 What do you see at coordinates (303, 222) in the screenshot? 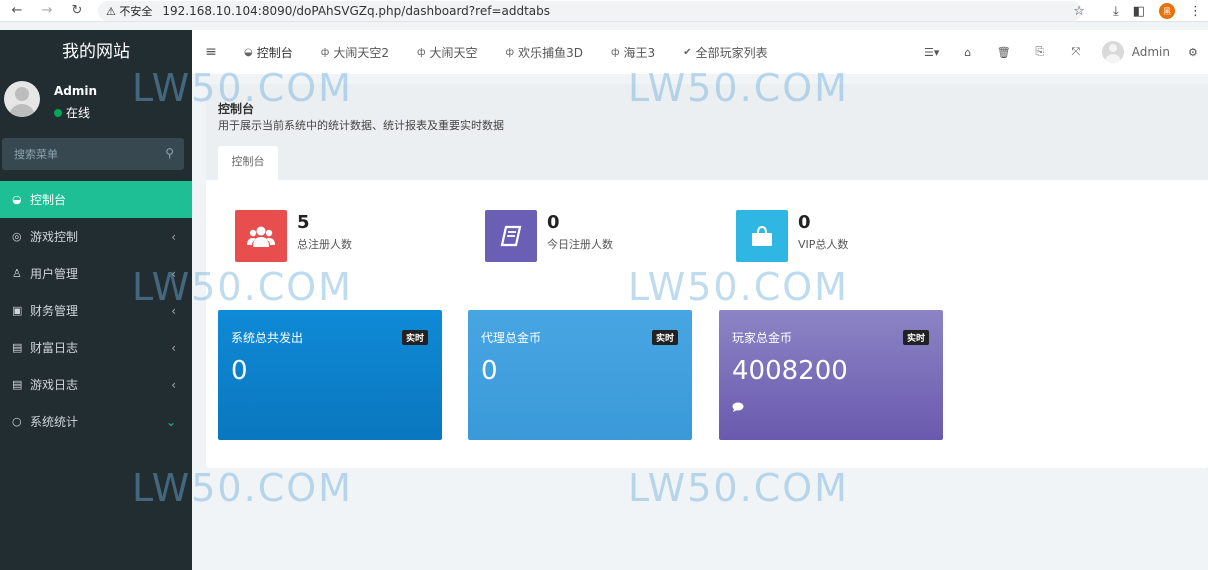
I see `stat-value: 5` at bounding box center [303, 222].